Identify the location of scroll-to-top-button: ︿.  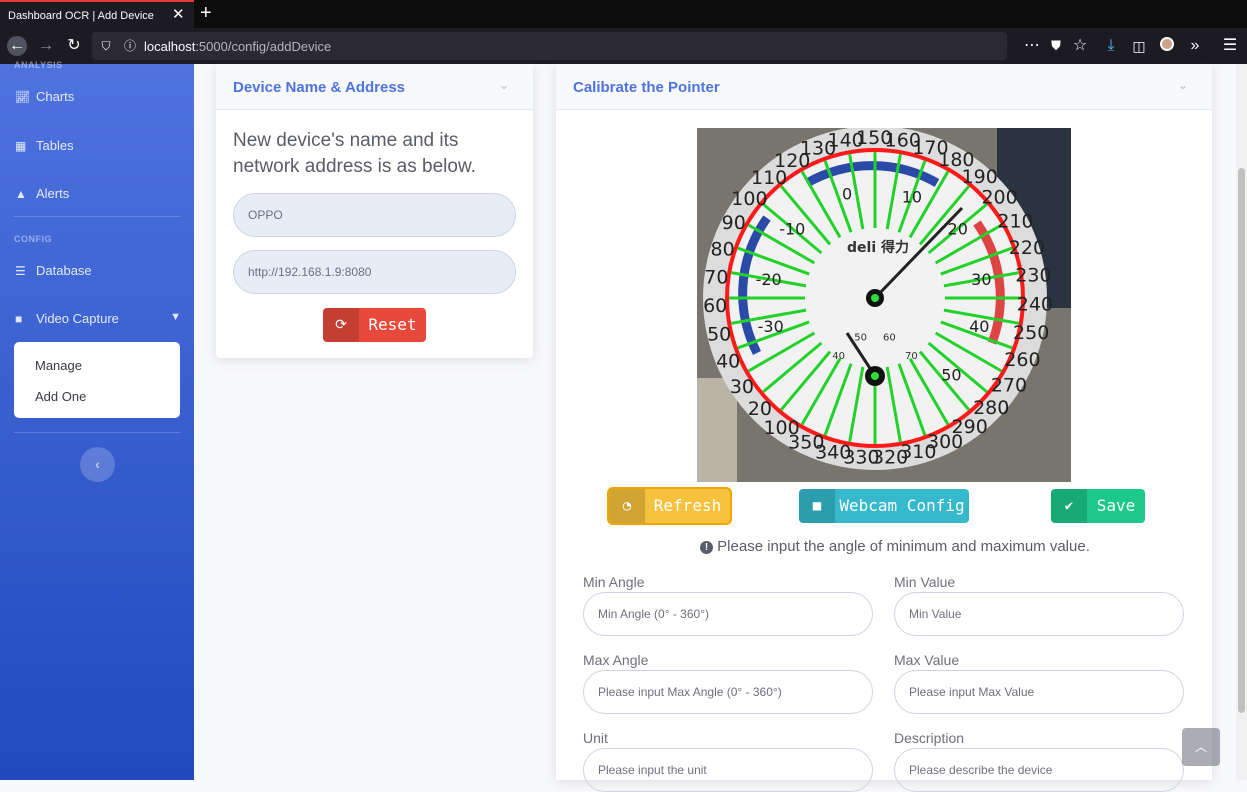
(1201, 747).